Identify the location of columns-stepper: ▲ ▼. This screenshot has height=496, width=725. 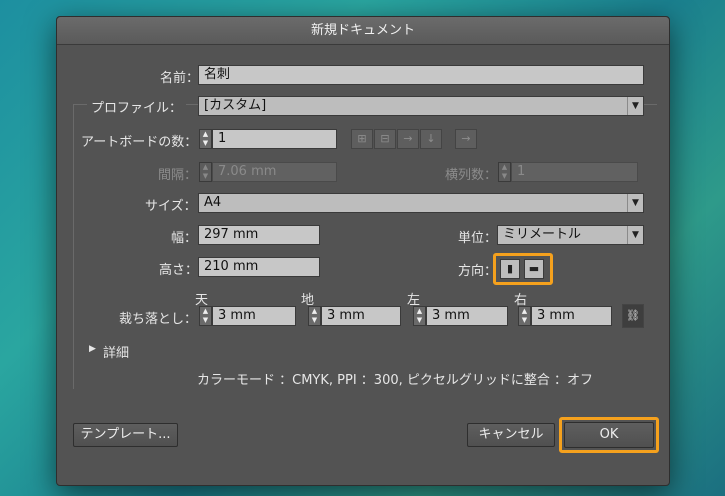
(504, 172).